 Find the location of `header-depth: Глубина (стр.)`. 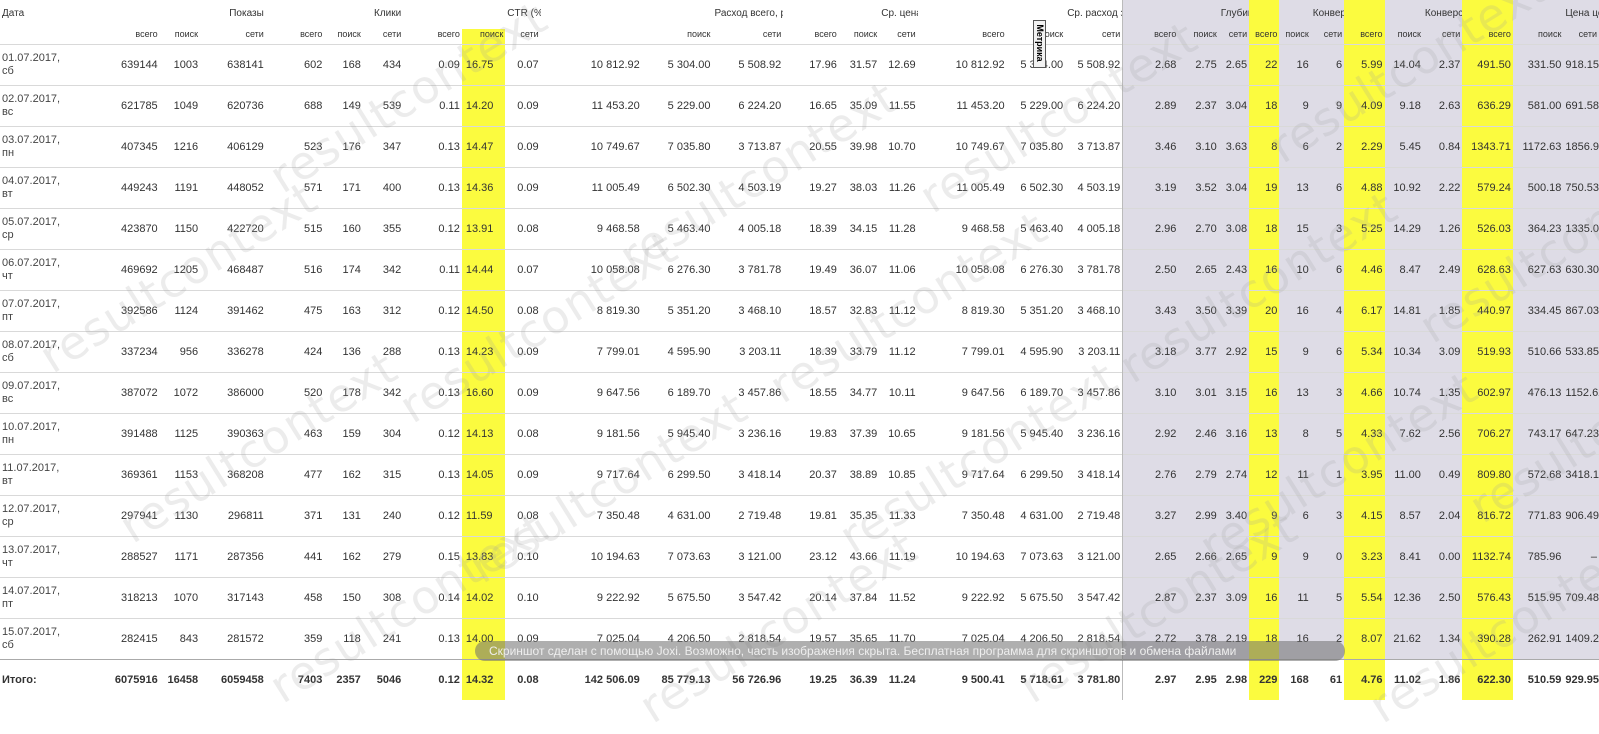

header-depth: Глубина (стр.) is located at coordinates (1234, 14).